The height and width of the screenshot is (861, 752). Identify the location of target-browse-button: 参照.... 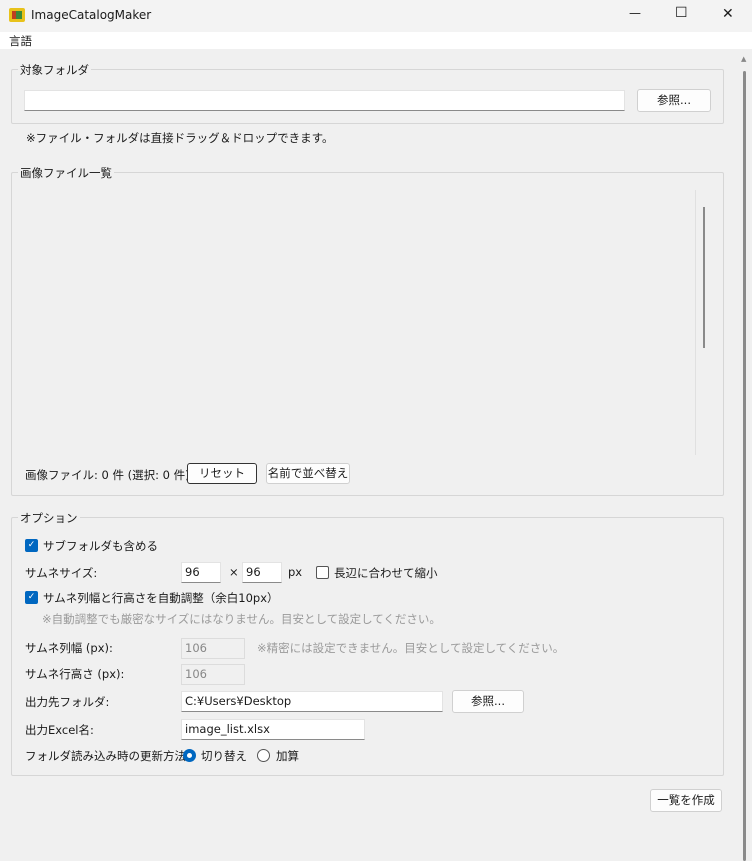
(674, 100).